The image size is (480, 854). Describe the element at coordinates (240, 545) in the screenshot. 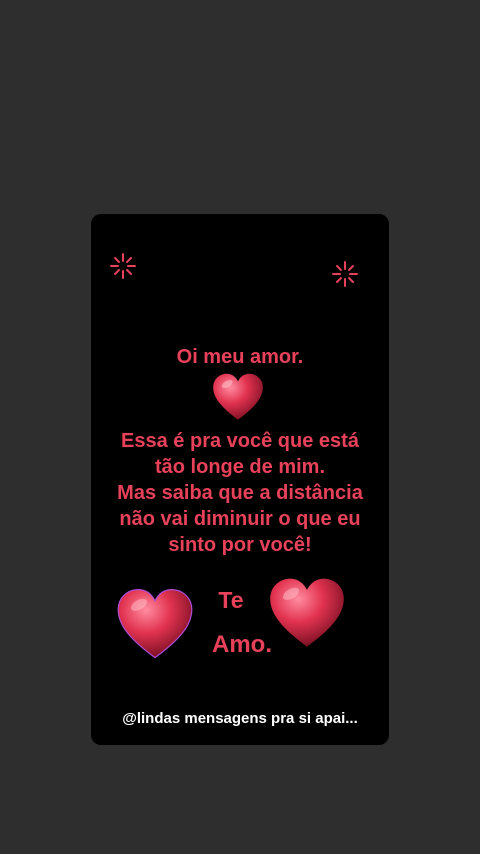

I see `message-line: sinto por você!` at that location.